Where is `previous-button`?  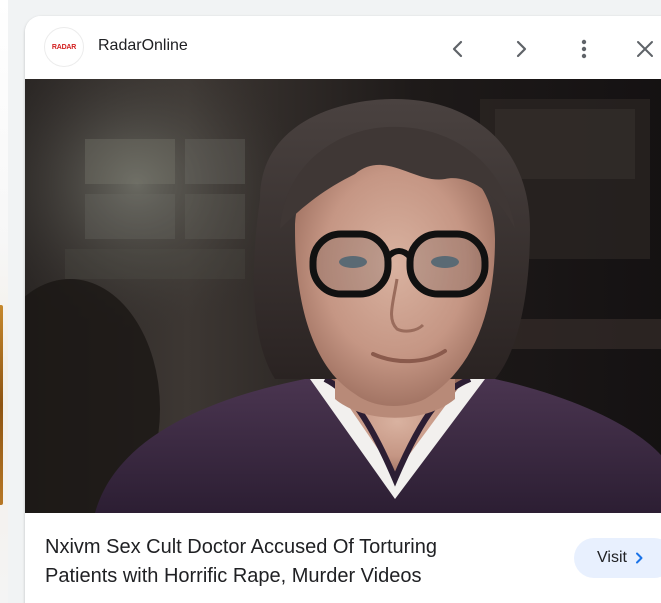
previous-button is located at coordinates (458, 49).